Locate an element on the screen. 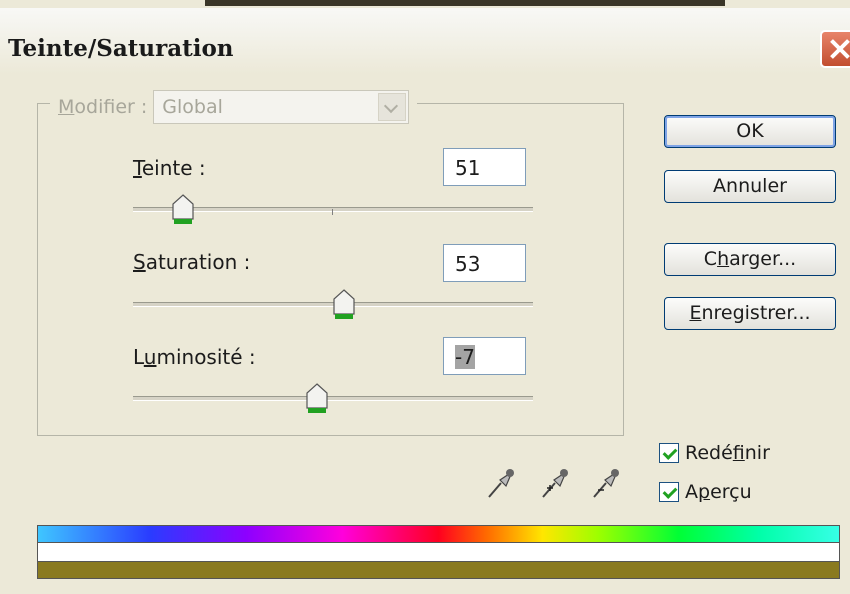 The width and height of the screenshot is (850, 594). lightness-slider-thumb is located at coordinates (317, 399).